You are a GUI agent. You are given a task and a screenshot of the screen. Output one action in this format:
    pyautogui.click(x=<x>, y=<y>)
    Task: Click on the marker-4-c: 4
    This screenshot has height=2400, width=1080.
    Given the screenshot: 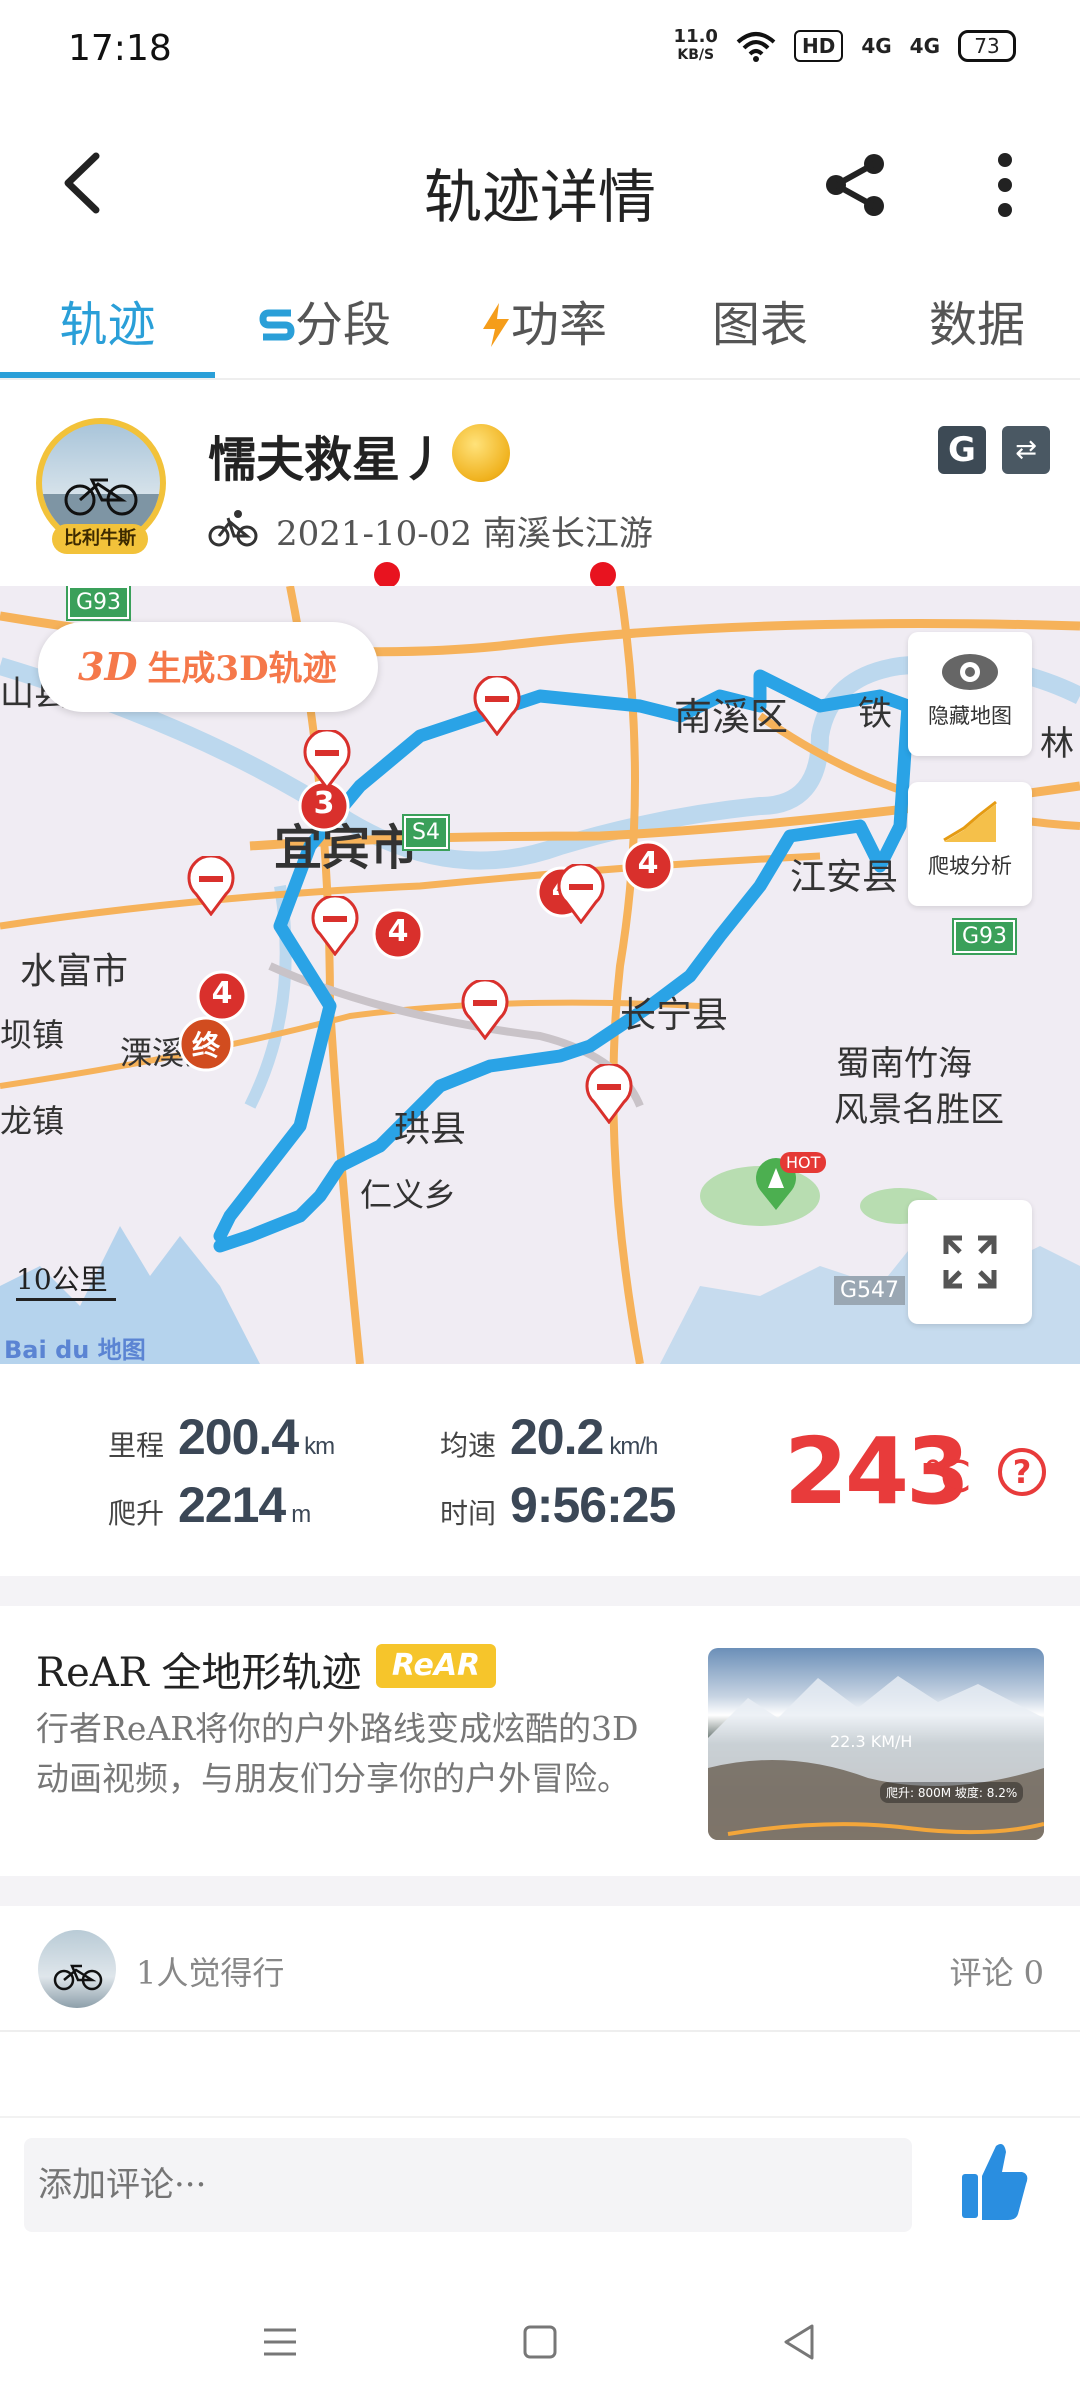 What is the action you would take?
    pyautogui.click(x=398, y=936)
    